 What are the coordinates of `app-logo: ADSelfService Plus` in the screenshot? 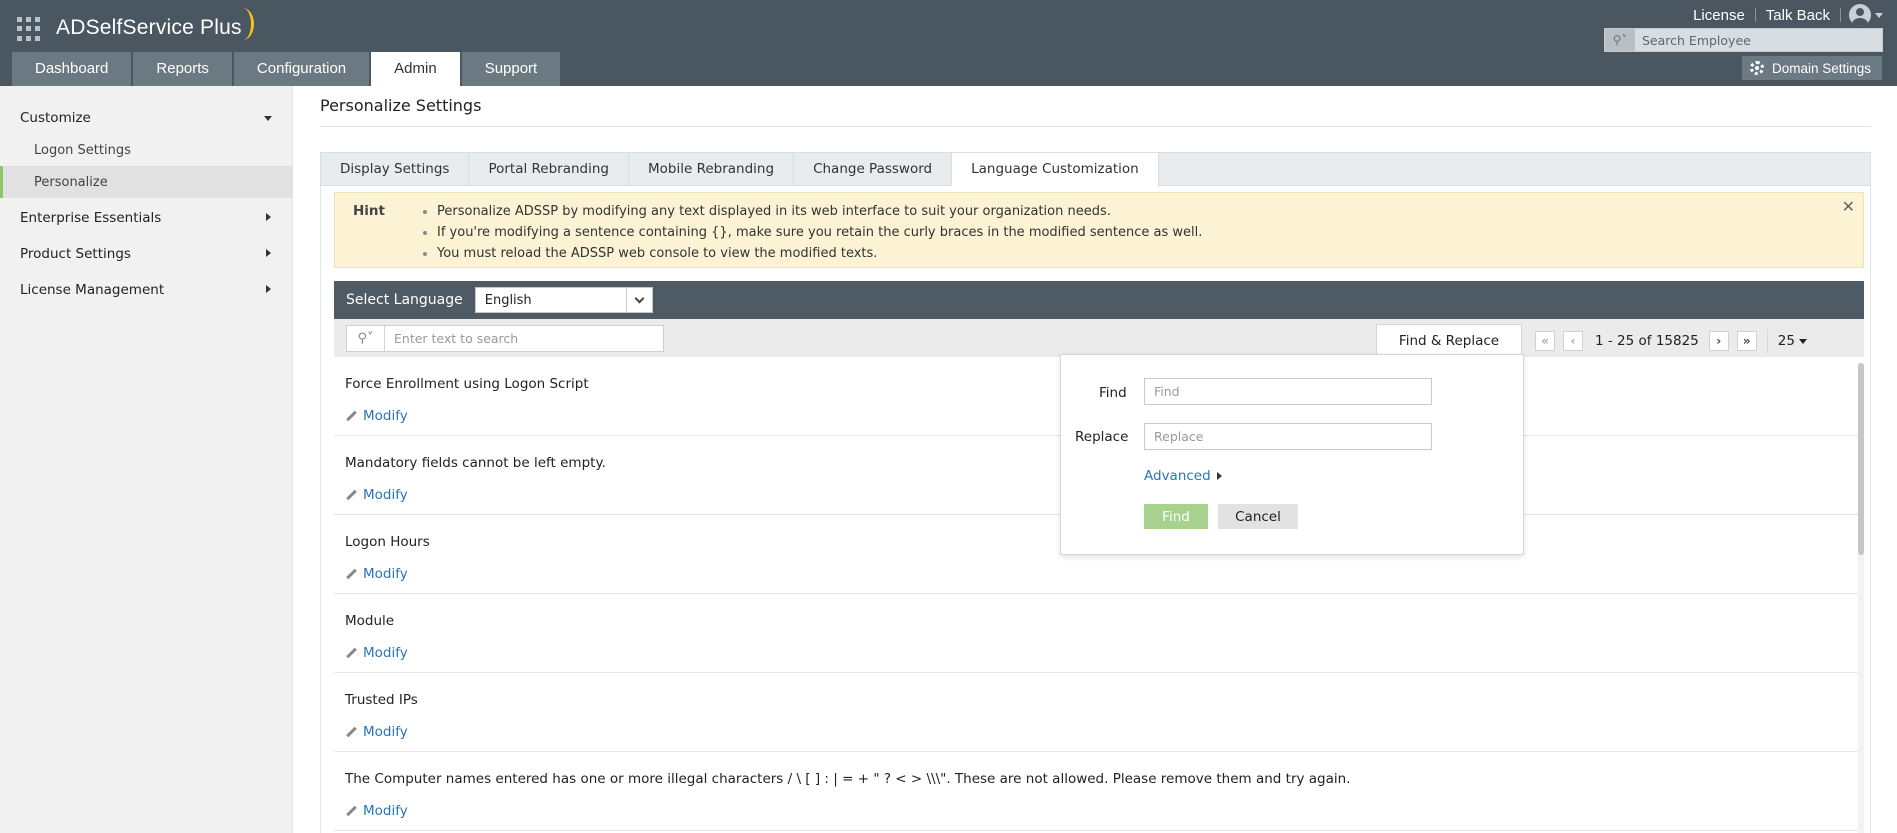 It's located at (149, 27).